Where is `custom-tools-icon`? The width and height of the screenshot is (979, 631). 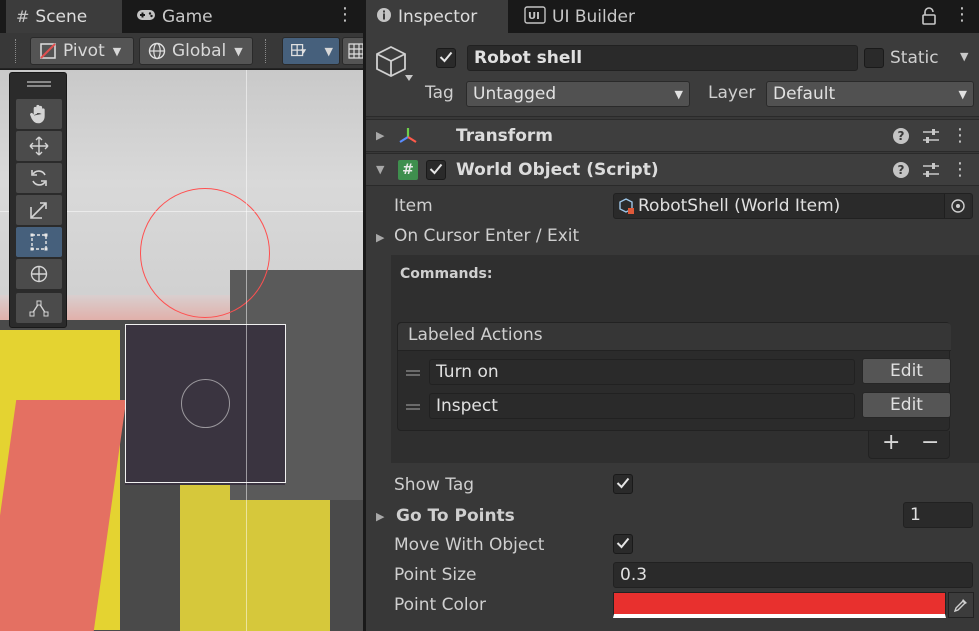 custom-tools-icon is located at coordinates (39, 308).